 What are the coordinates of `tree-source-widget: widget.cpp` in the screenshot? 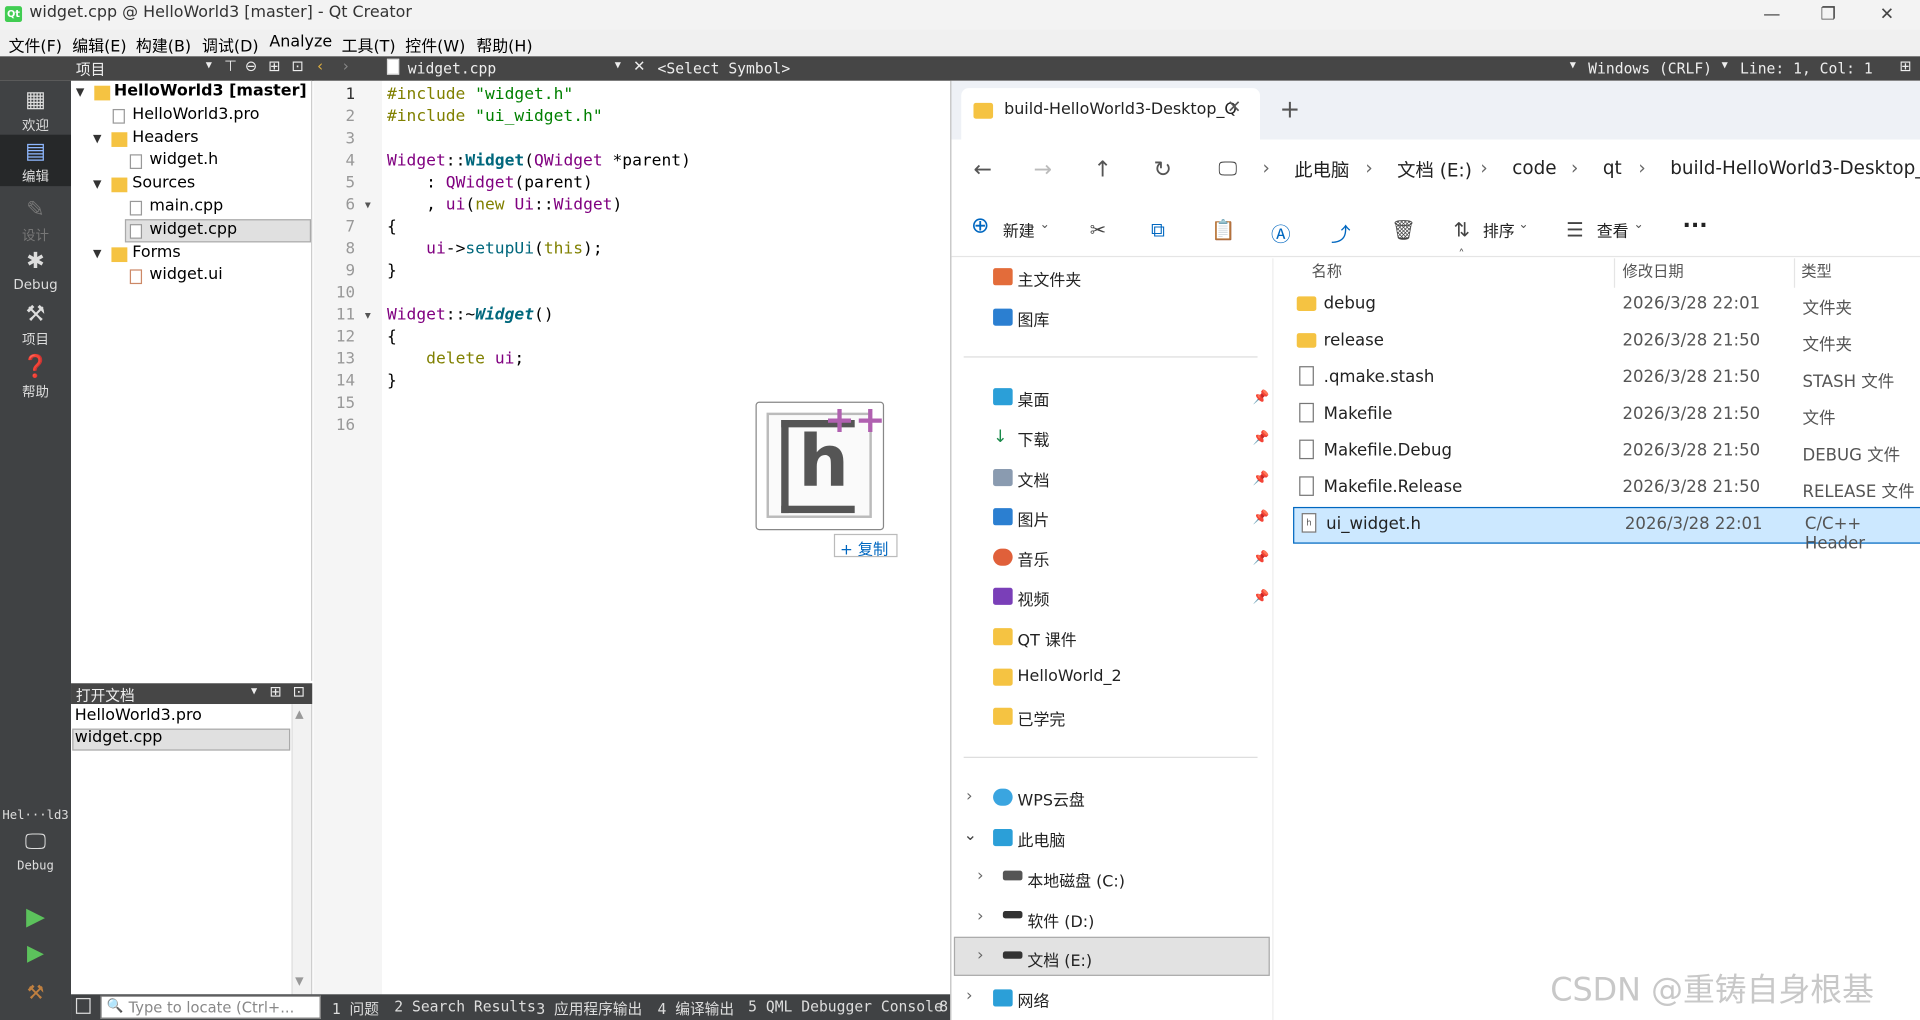 It's located at (193, 229).